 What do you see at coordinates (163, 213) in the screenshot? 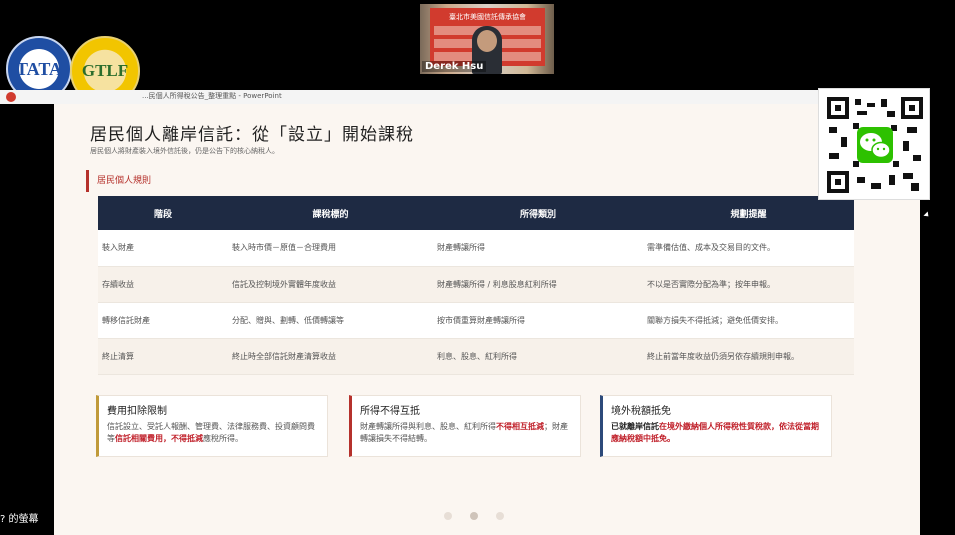
I see `table-header: 階段` at bounding box center [163, 213].